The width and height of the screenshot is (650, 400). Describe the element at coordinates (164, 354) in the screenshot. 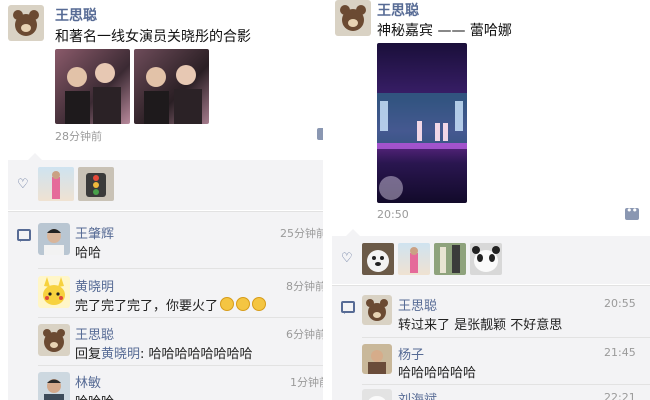

I see `reply-text: 回复黄晓明: 哈哈哈哈哈哈哈哈` at that location.